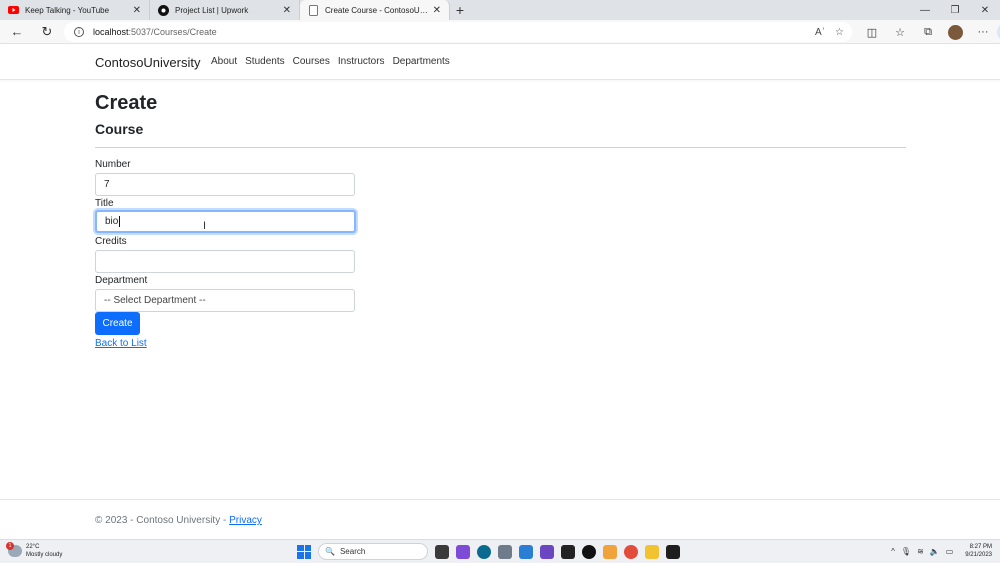 The height and width of the screenshot is (563, 1000). I want to click on profile-avatar, so click(955, 32).